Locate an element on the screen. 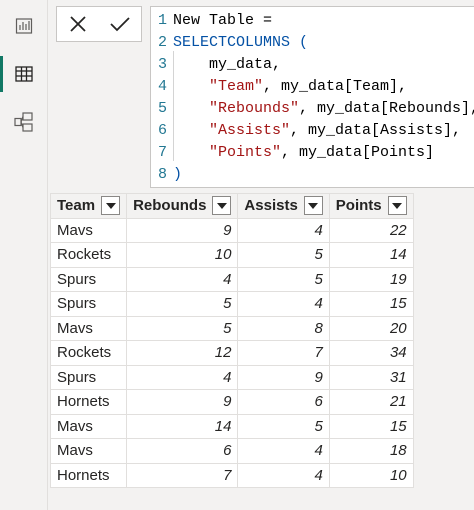 Image resolution: width=474 pixels, height=510 pixels. column-header-content: Points is located at coordinates (371, 206).